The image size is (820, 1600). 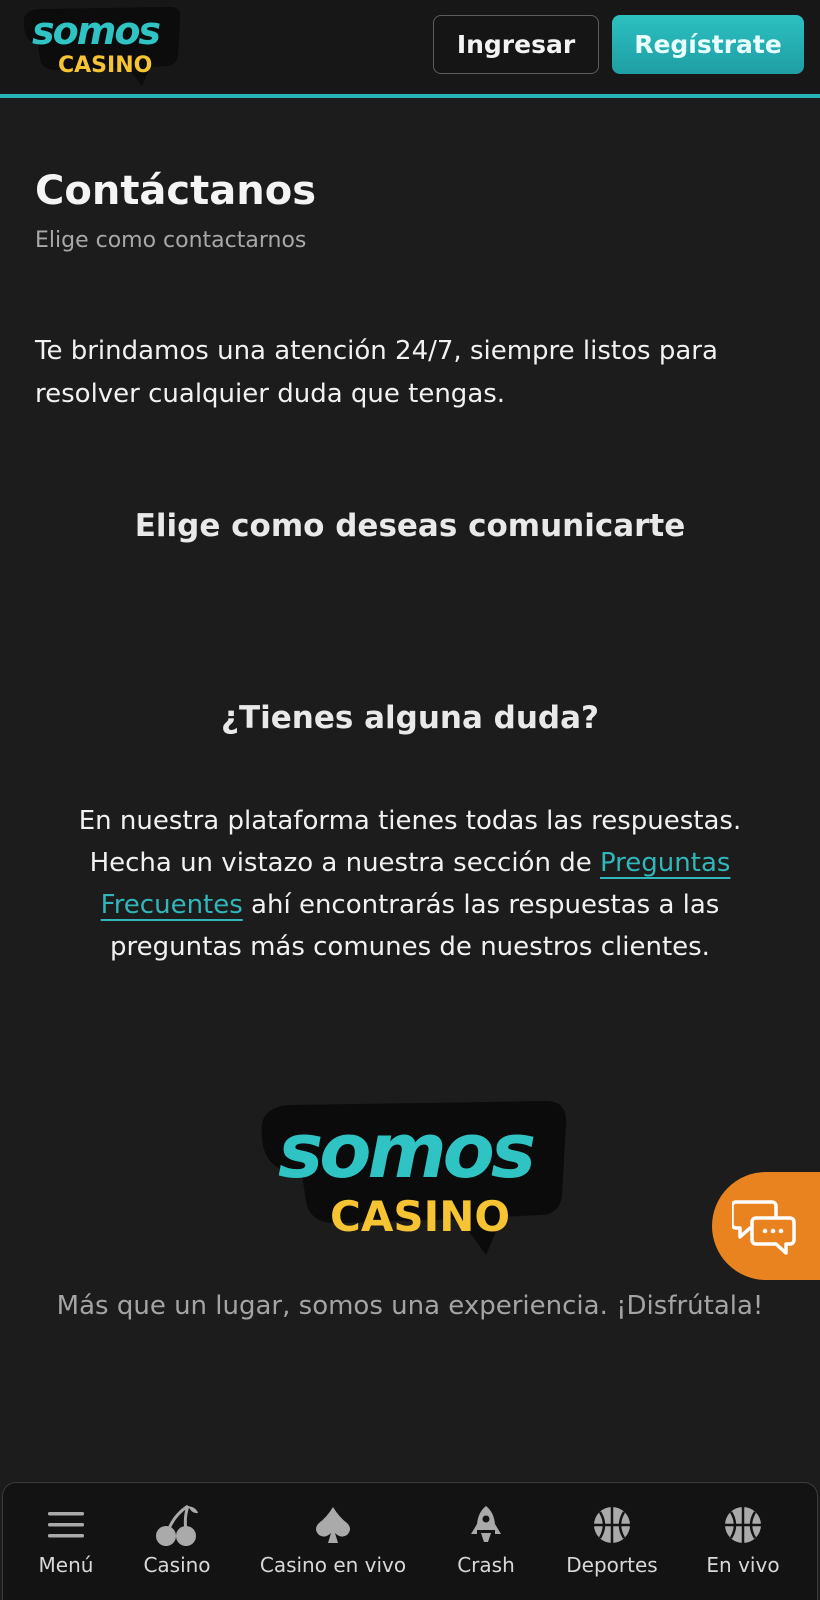 What do you see at coordinates (96, 31) in the screenshot?
I see `logo-somos-text: somos` at bounding box center [96, 31].